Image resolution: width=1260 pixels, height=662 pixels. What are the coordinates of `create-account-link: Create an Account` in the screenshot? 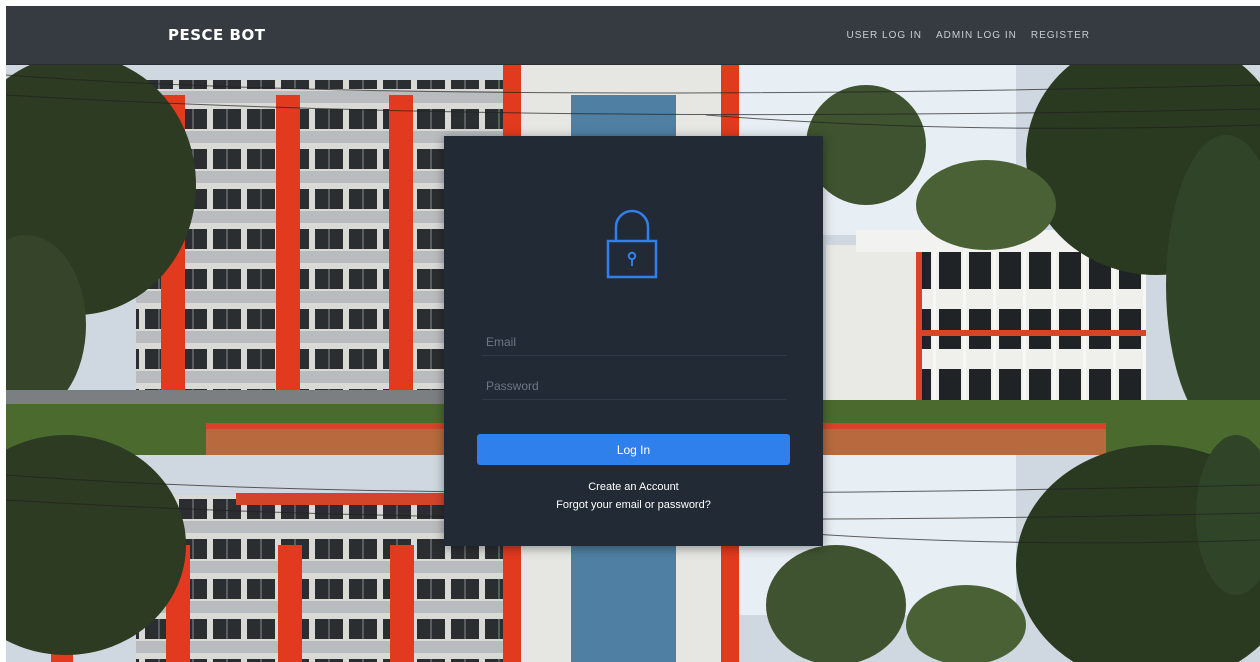 It's located at (633, 487).